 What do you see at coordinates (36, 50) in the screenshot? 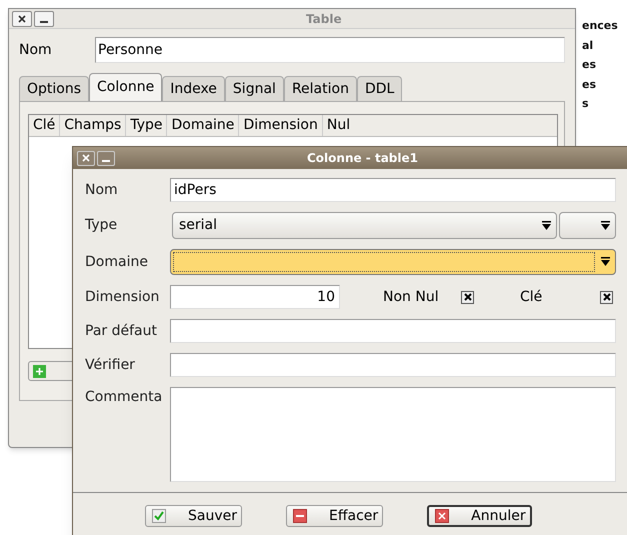
I see `name-label: Nom` at bounding box center [36, 50].